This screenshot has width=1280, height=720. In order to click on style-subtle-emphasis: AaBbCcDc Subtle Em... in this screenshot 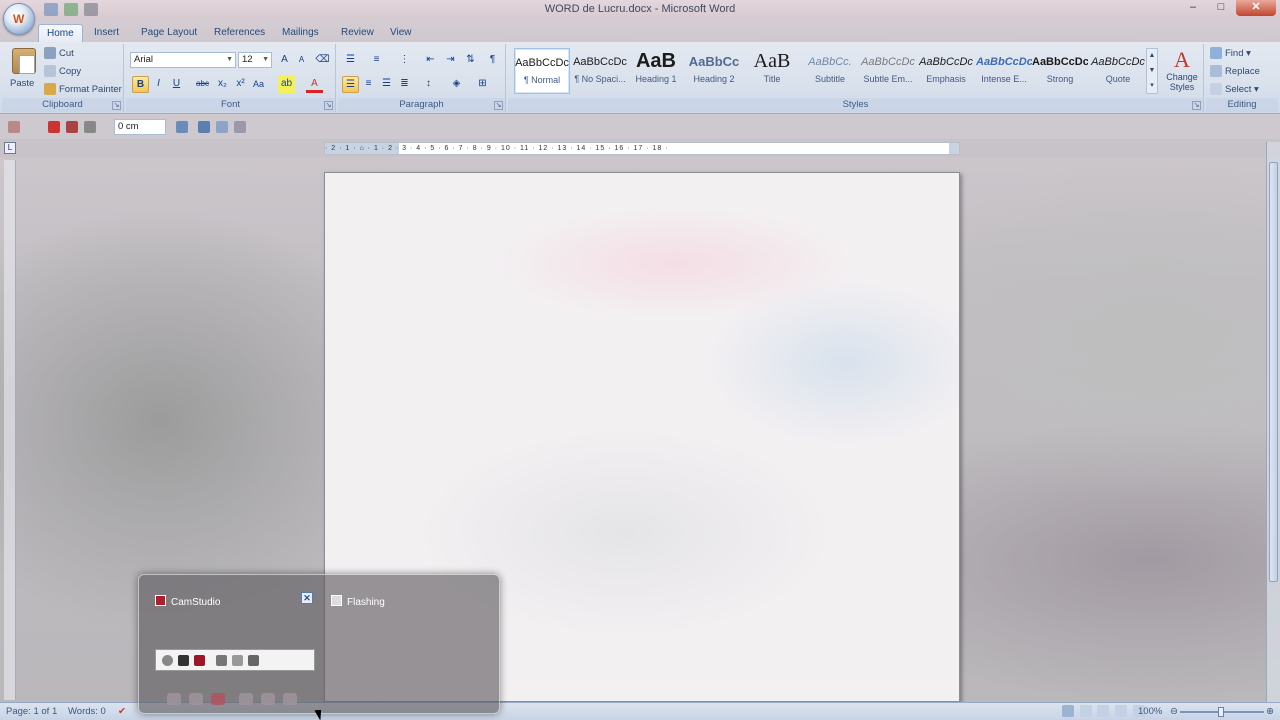, I will do `click(888, 71)`.